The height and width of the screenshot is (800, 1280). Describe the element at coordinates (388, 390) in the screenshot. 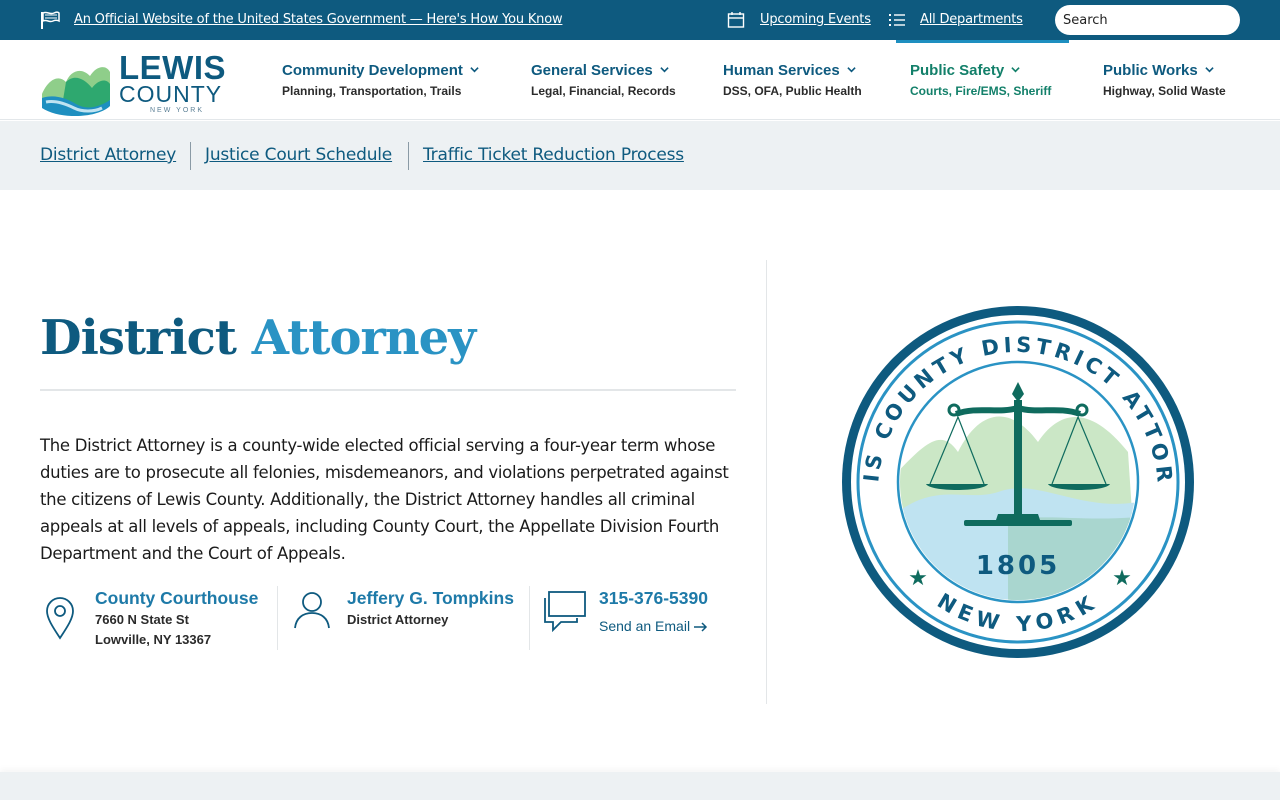

I see `title-divider` at that location.